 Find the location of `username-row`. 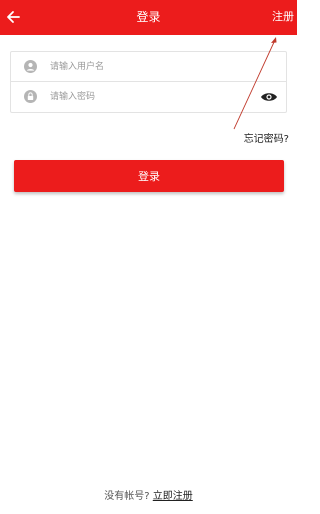

username-row is located at coordinates (148, 67).